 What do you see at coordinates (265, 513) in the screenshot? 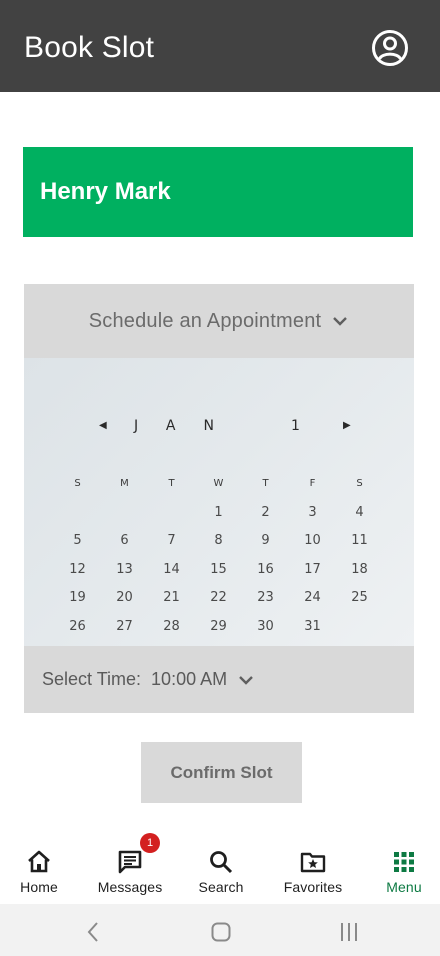
I see `calendar-date: 2` at bounding box center [265, 513].